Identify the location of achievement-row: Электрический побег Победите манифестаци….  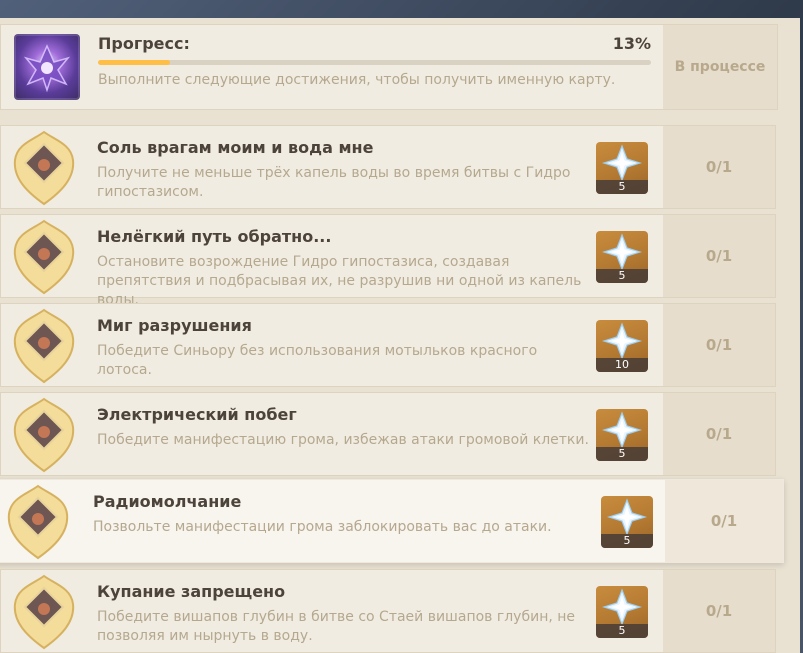
(388, 434).